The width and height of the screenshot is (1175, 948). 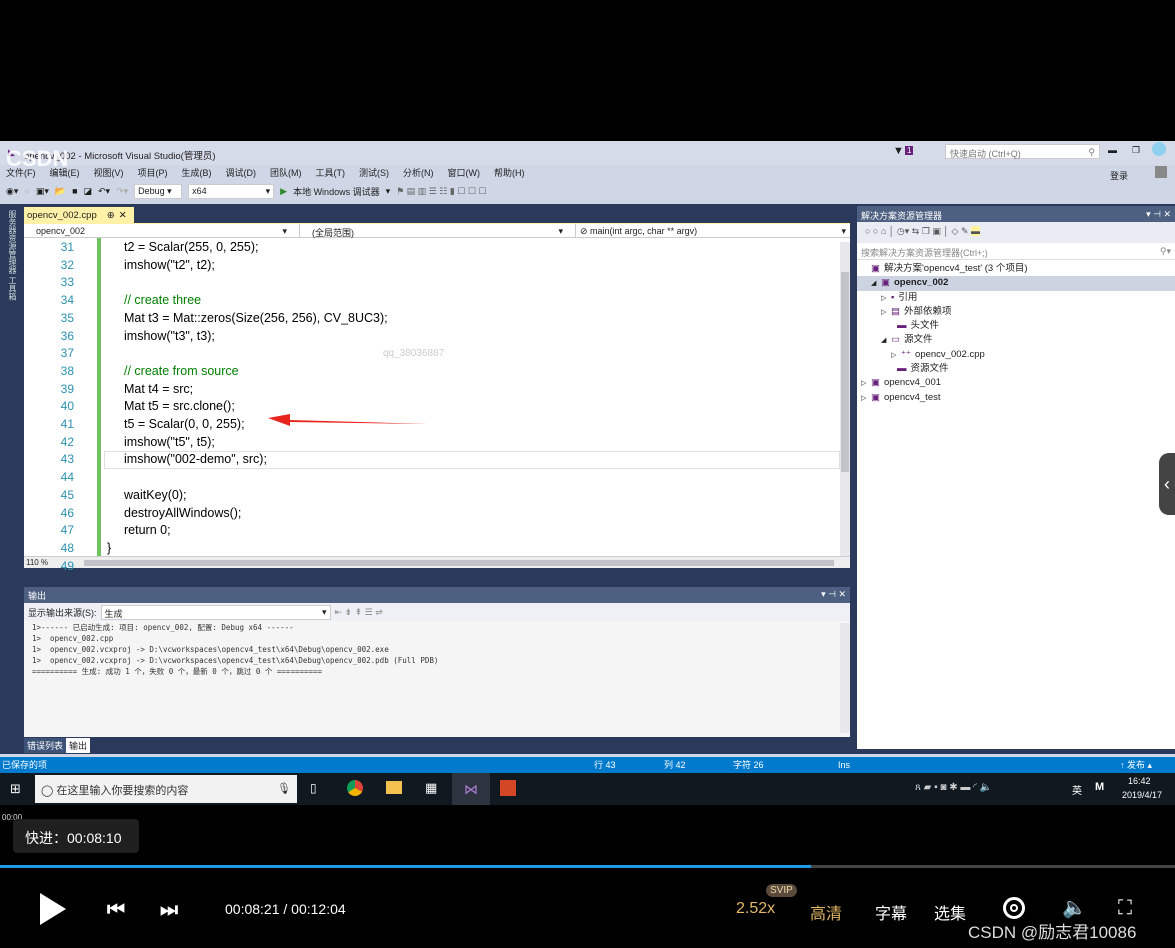 What do you see at coordinates (1074, 907) in the screenshot?
I see `volume-icon: 🔈` at bounding box center [1074, 907].